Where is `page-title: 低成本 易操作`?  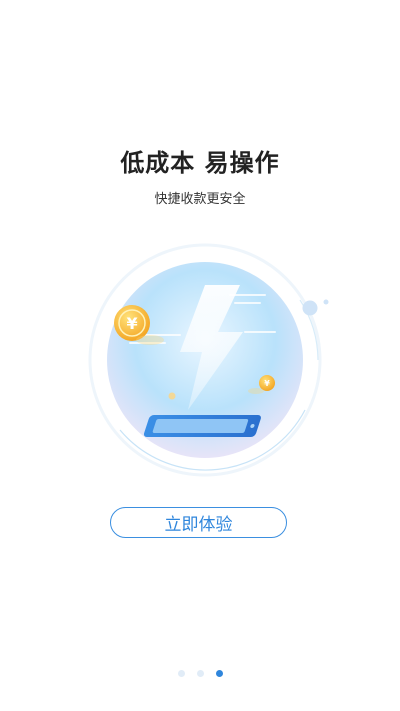
page-title: 低成本 易操作 is located at coordinates (200, 163).